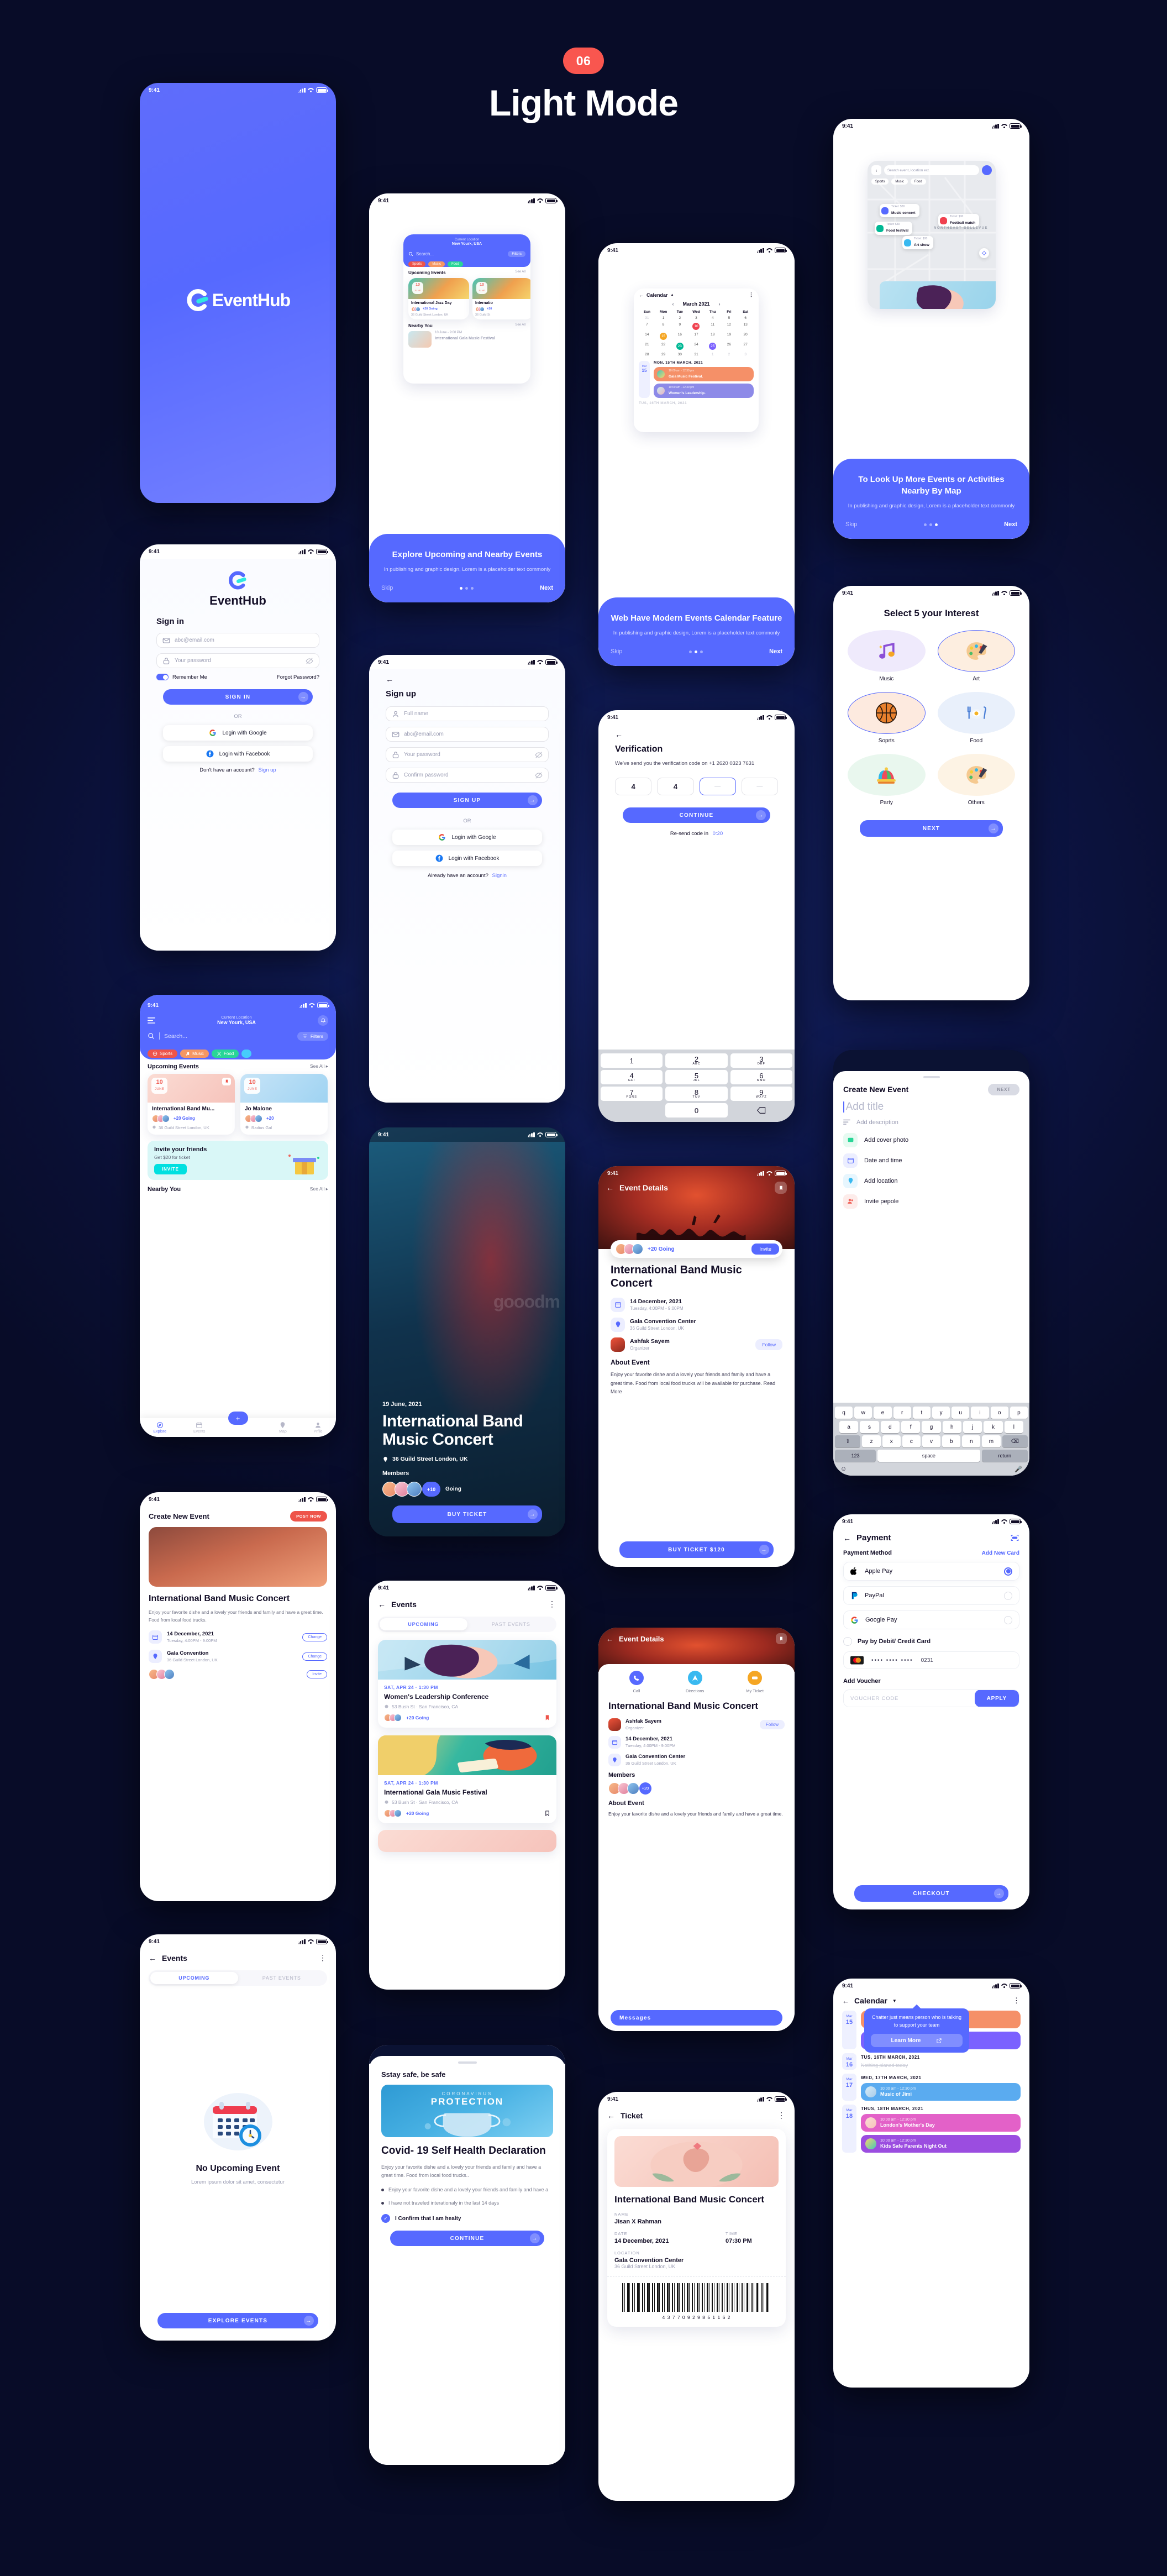  What do you see at coordinates (761, 1077) in the screenshot?
I see `key-6: 6 MNO` at bounding box center [761, 1077].